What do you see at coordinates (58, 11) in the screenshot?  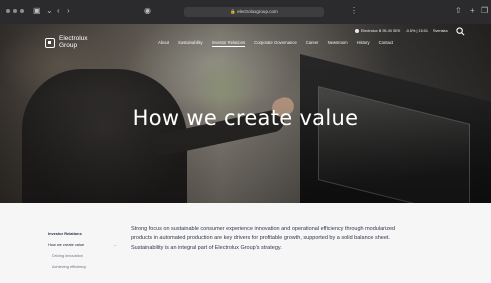 I see `back-arrow-icon: ‹` at bounding box center [58, 11].